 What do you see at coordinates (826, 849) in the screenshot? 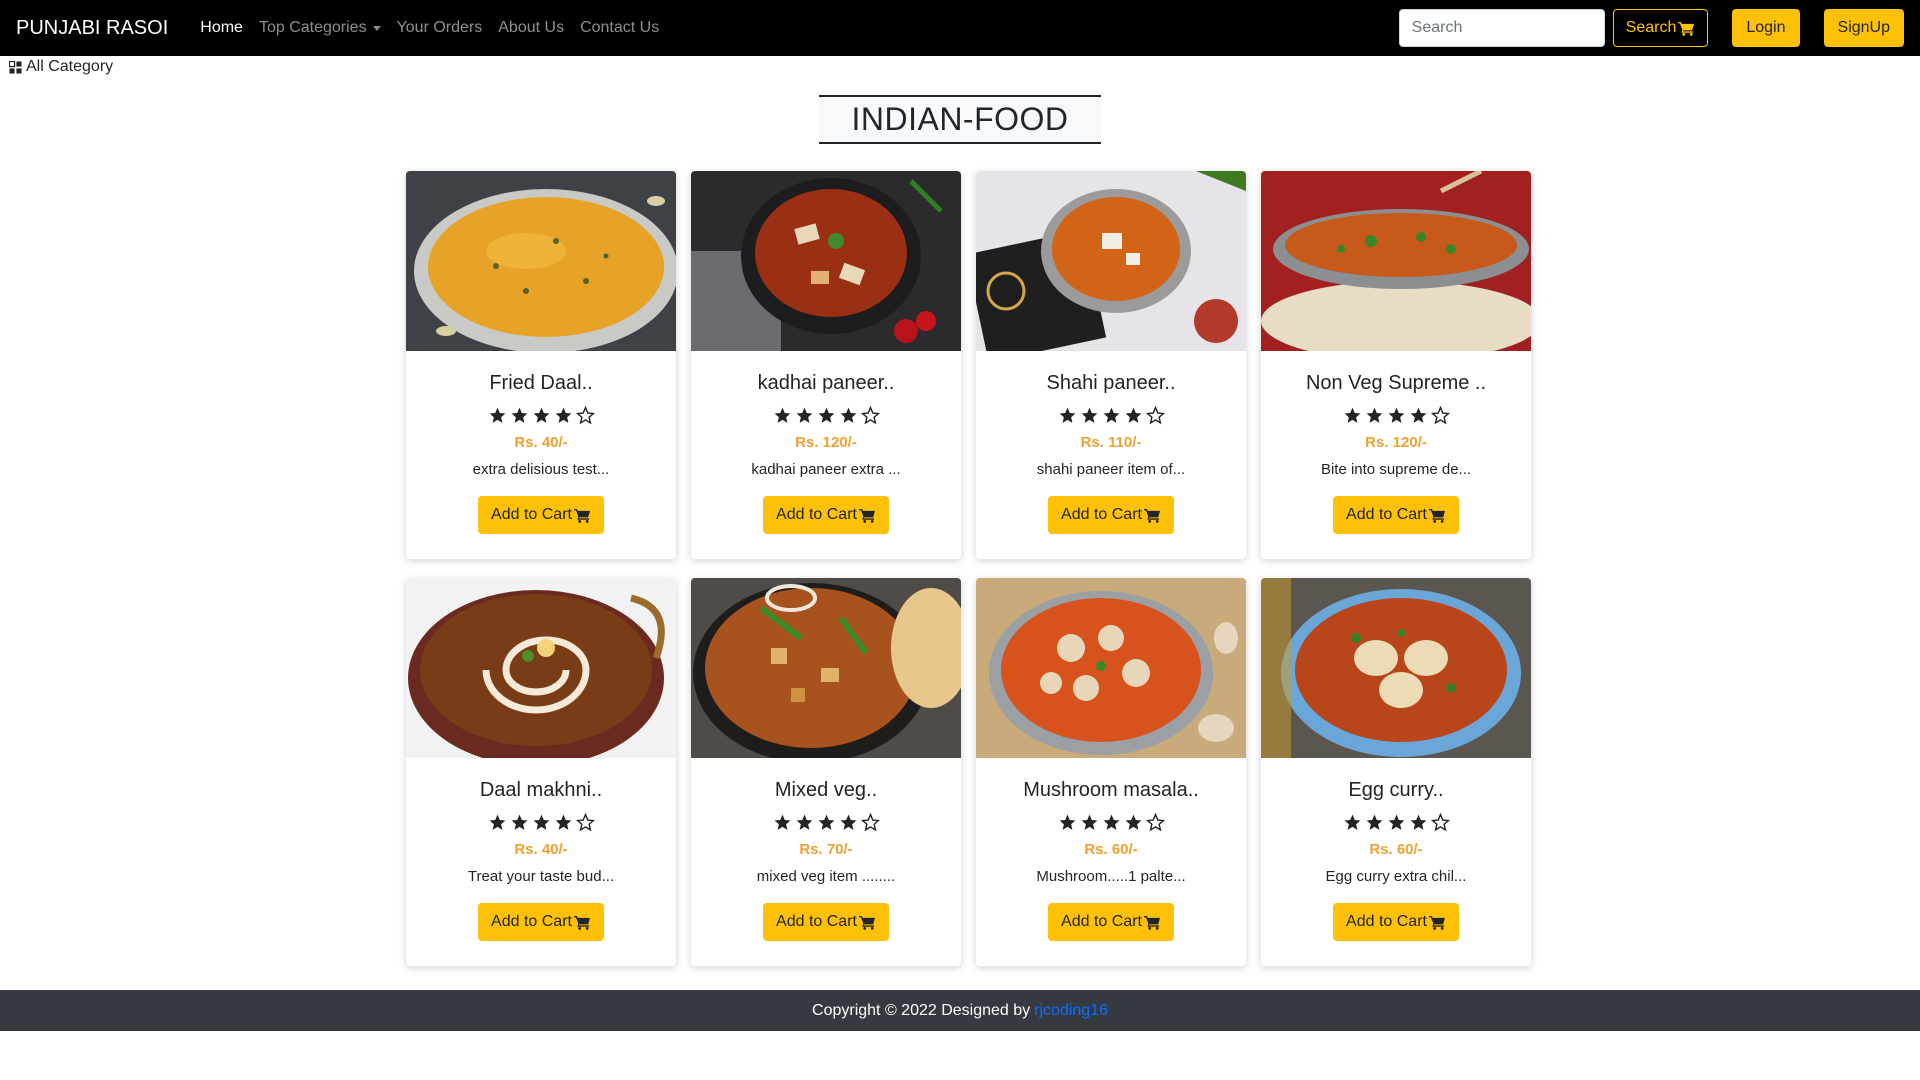
I see `product-price: Rs. 70/-` at bounding box center [826, 849].